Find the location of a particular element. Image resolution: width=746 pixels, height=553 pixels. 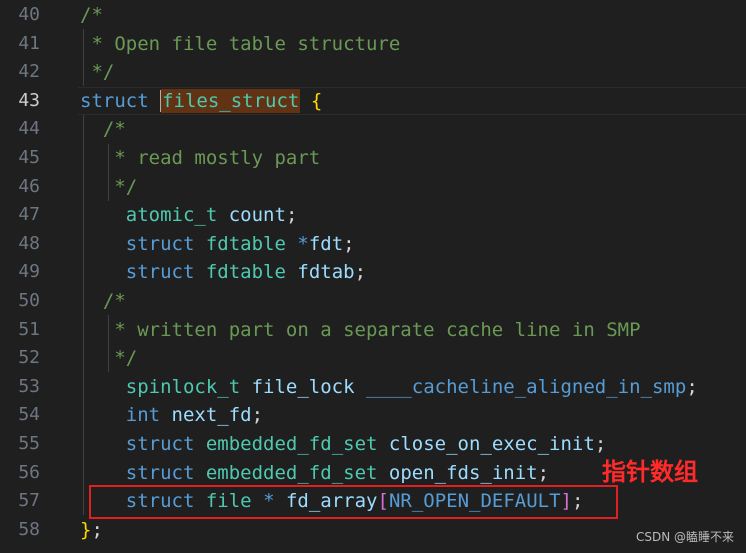

code-token: atomic_t is located at coordinates (171, 215).